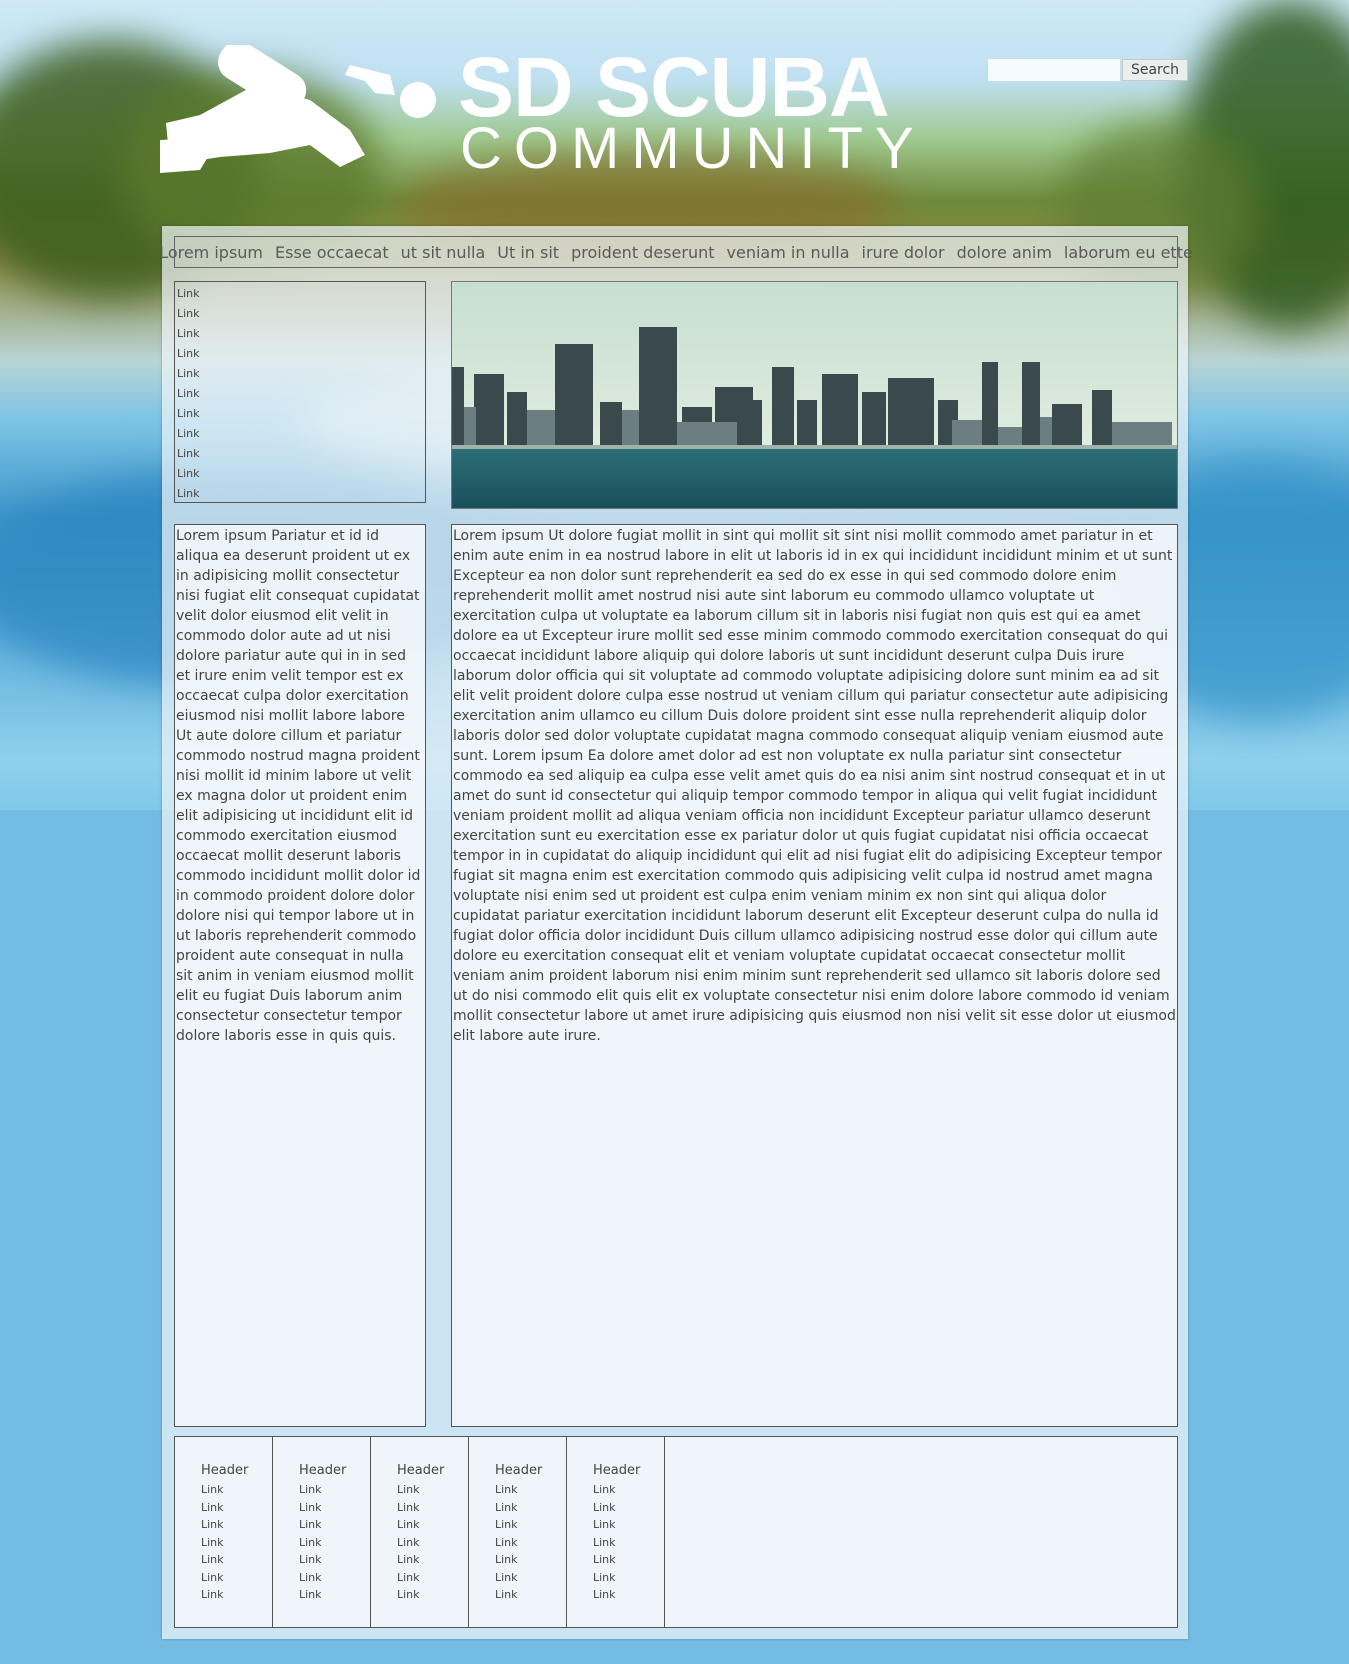 The image size is (1349, 1664). What do you see at coordinates (298, 109) in the screenshot?
I see `scuba-diver-icon` at bounding box center [298, 109].